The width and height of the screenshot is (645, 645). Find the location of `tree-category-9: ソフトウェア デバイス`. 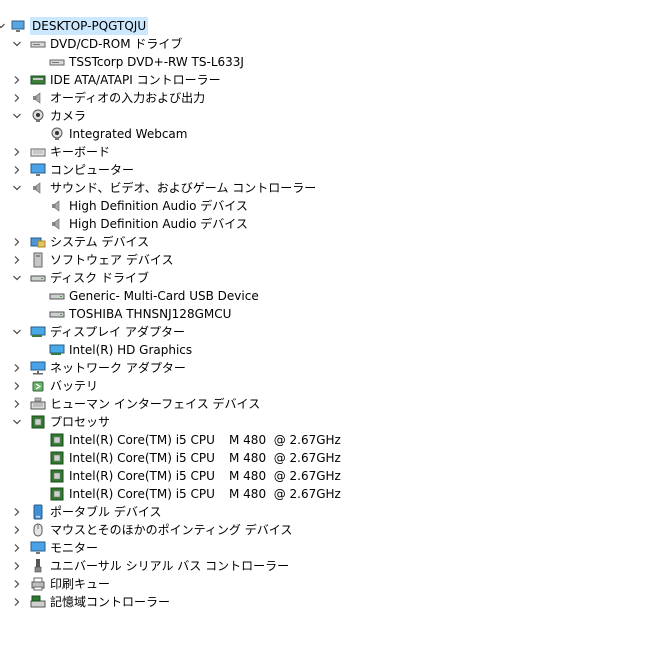

tree-category-9: ソフトウェア デバイス is located at coordinates (86, 260).